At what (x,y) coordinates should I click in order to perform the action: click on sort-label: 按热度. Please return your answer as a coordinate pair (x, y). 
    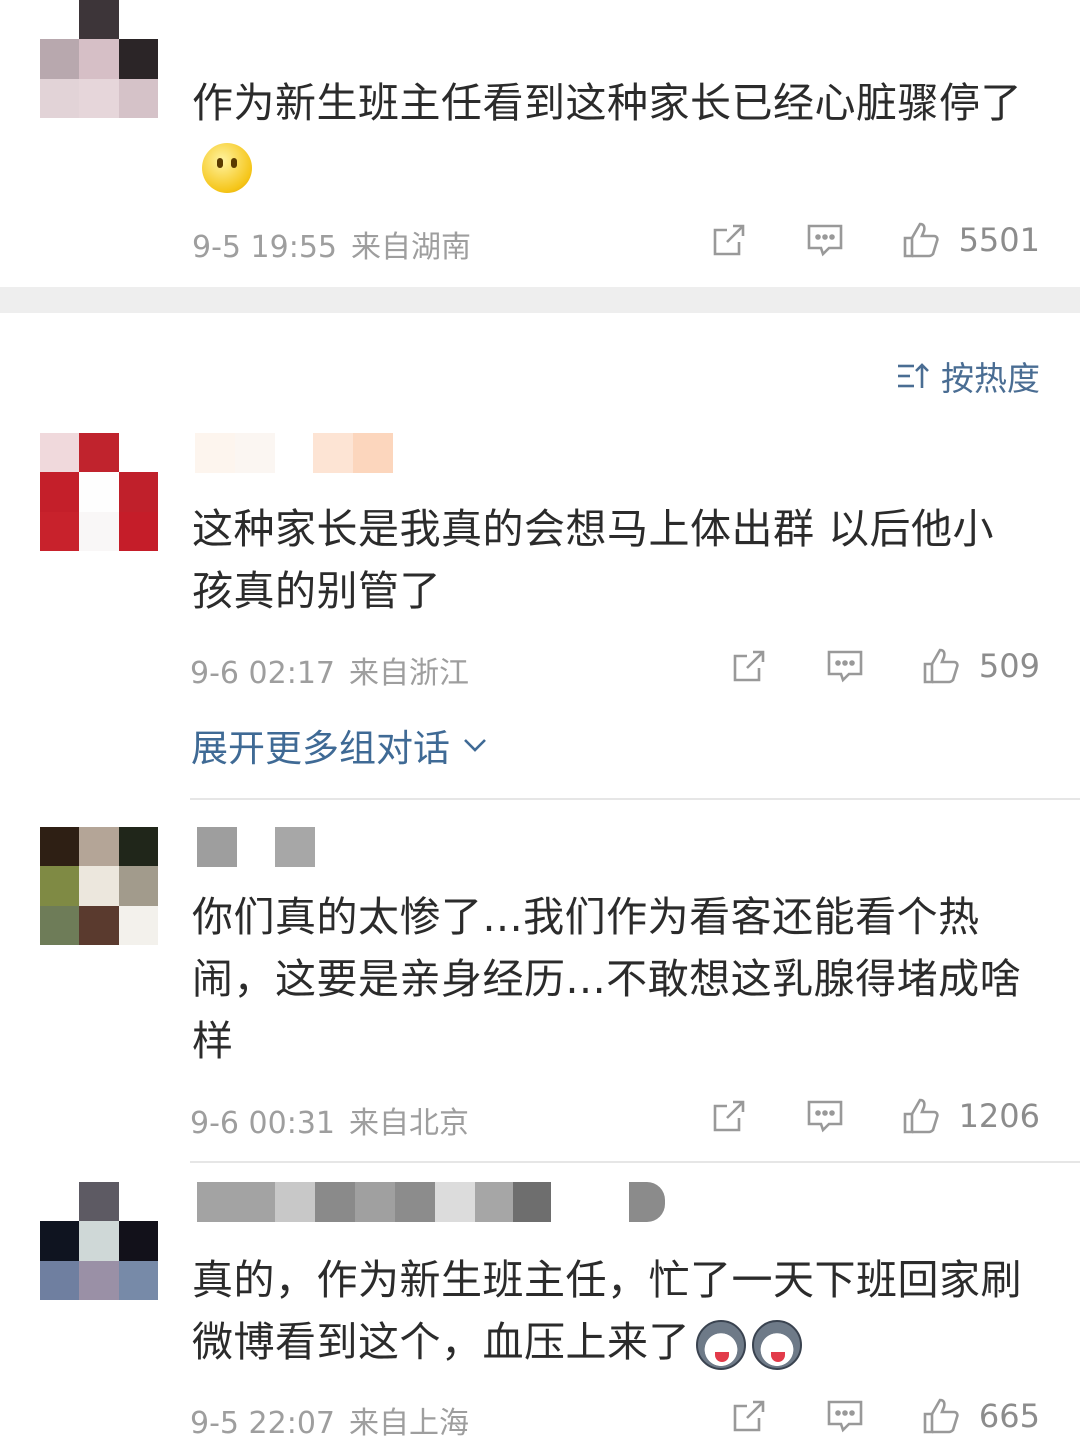
    Looking at the image, I should click on (990, 378).